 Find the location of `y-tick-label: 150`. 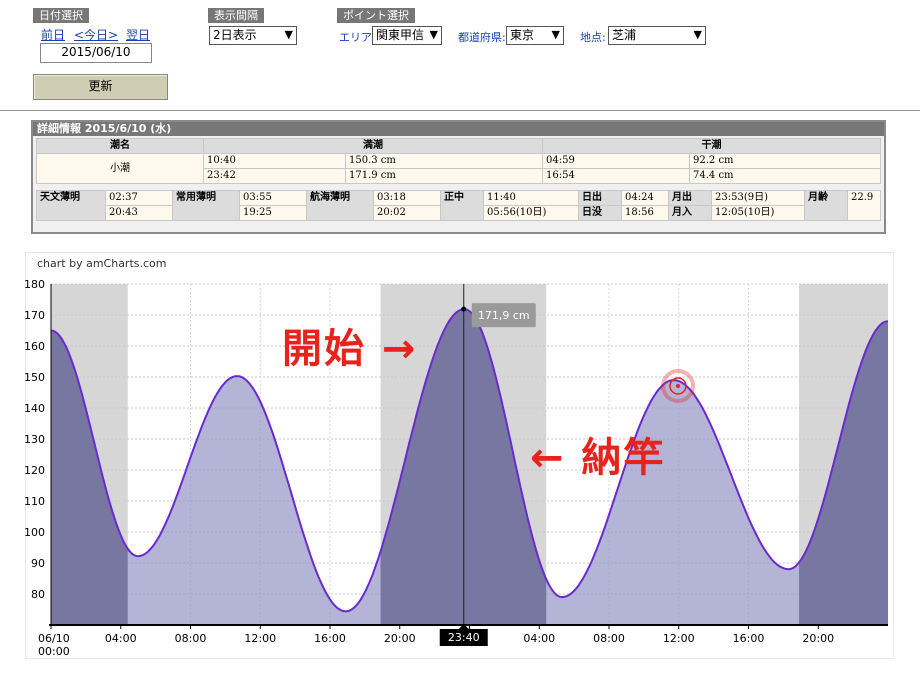

y-tick-label: 150 is located at coordinates (34, 377).